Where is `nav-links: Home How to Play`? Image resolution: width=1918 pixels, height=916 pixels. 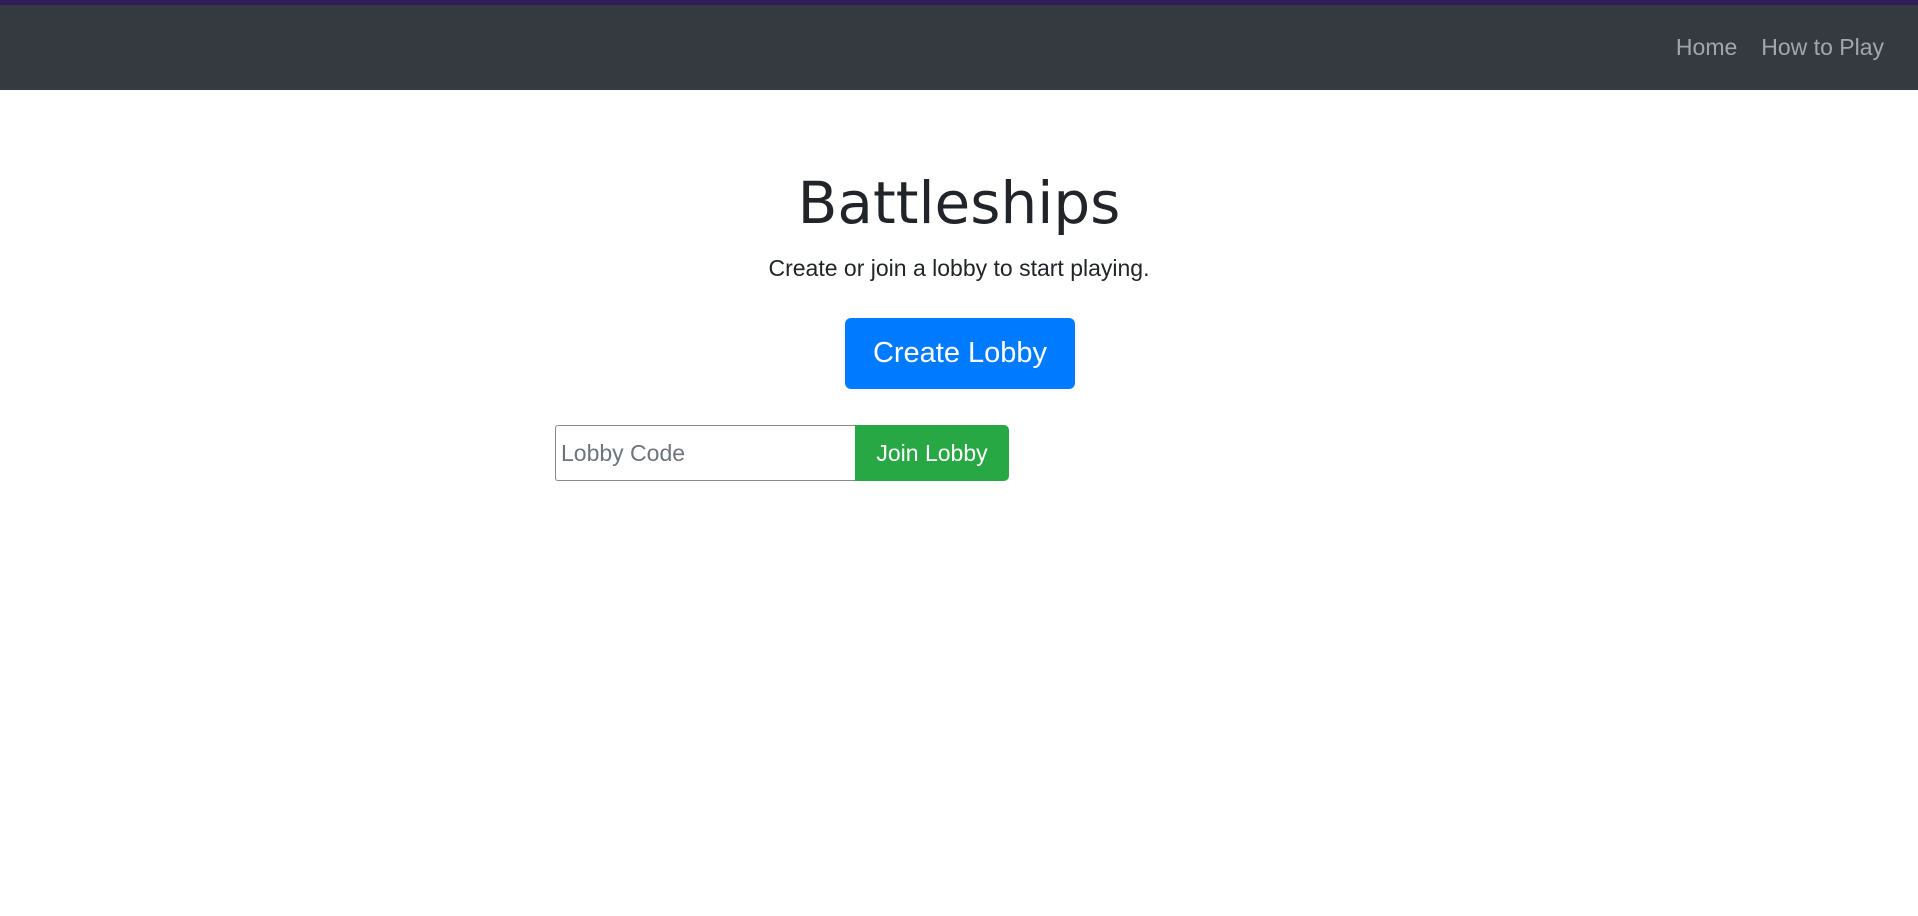 nav-links: Home How to Play is located at coordinates (1780, 47).